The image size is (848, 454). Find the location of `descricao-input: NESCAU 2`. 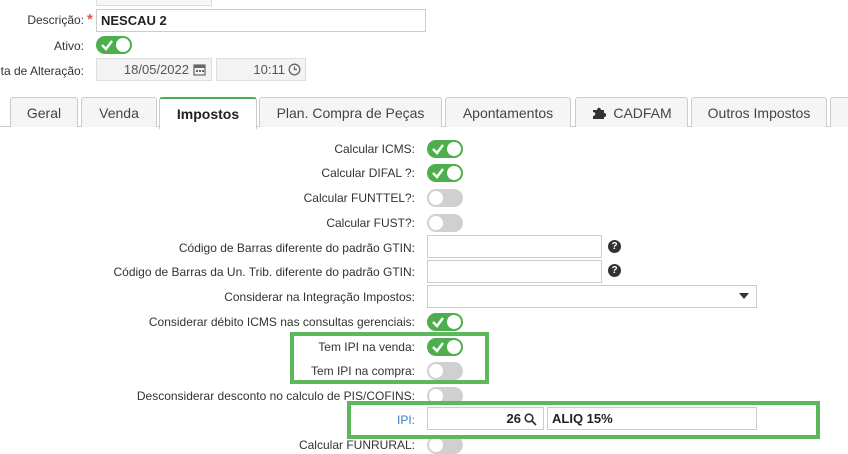

descricao-input: NESCAU 2 is located at coordinates (261, 20).